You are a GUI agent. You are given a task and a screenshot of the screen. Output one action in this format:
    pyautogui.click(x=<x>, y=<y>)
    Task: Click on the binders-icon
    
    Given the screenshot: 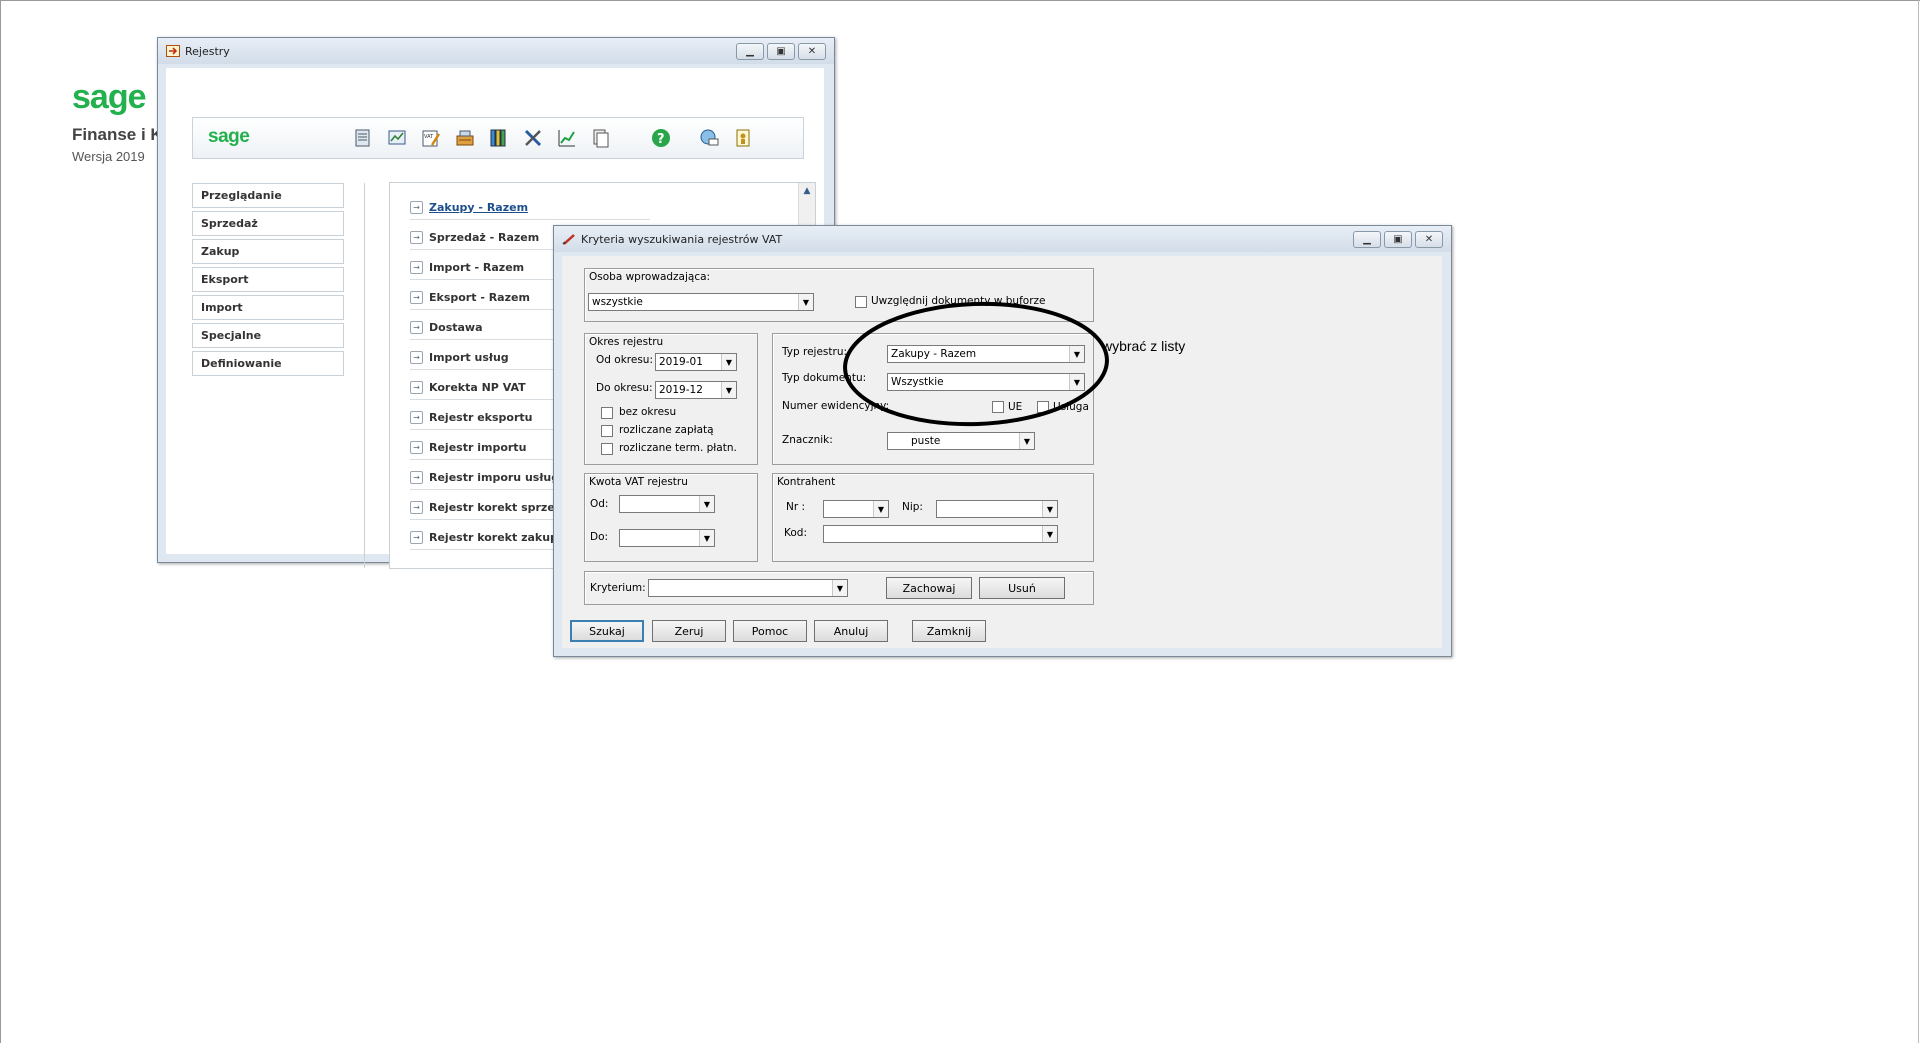 What is the action you would take?
    pyautogui.click(x=499, y=138)
    